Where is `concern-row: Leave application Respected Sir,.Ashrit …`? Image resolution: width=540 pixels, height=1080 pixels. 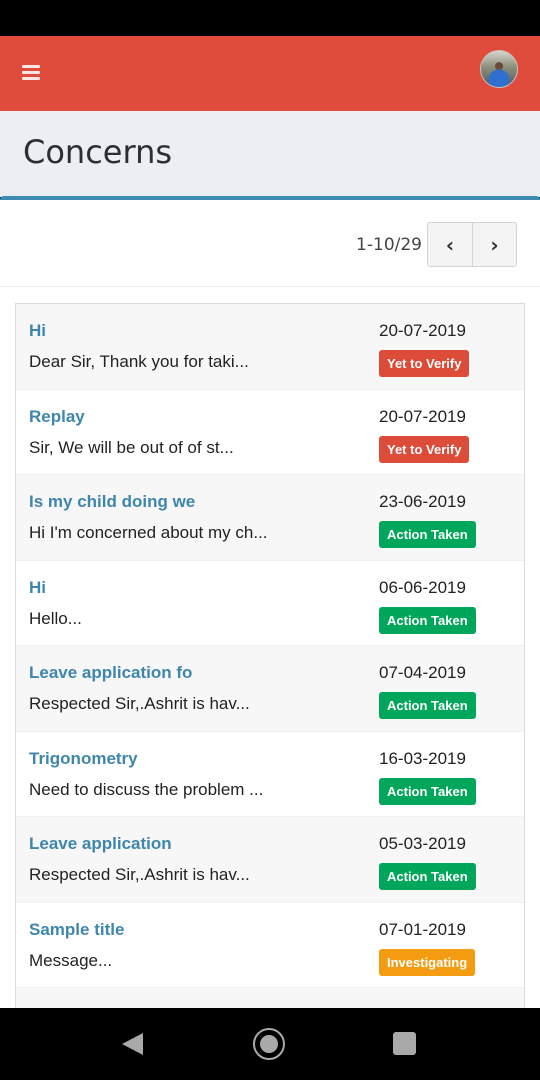
concern-row: Leave application Respected Sir,.Ashrit … is located at coordinates (270, 860).